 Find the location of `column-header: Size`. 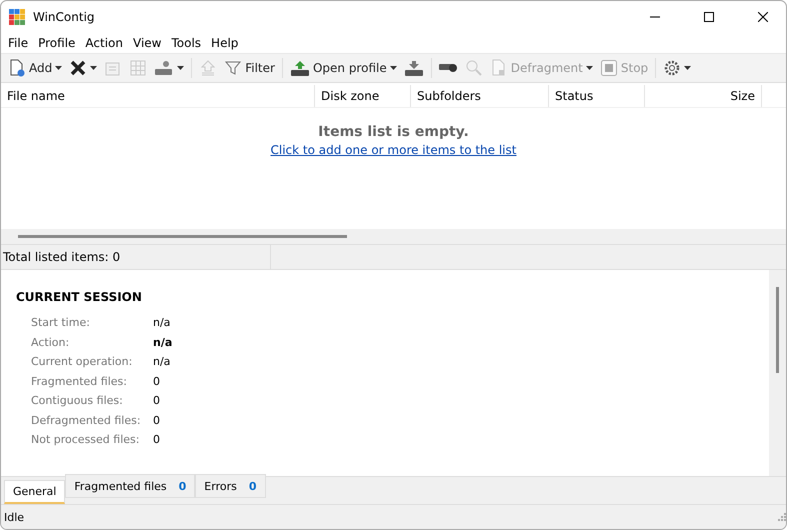

column-header: Size is located at coordinates (703, 96).